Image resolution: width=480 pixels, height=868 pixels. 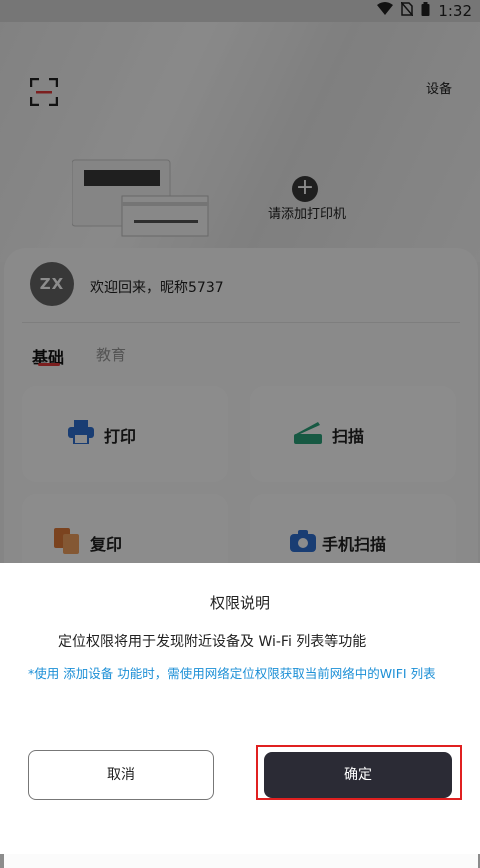 What do you see at coordinates (212, 642) in the screenshot?
I see `dialog-body: 定位权限将用于发现附近设备及 Wi-Fi 列表等功能` at bounding box center [212, 642].